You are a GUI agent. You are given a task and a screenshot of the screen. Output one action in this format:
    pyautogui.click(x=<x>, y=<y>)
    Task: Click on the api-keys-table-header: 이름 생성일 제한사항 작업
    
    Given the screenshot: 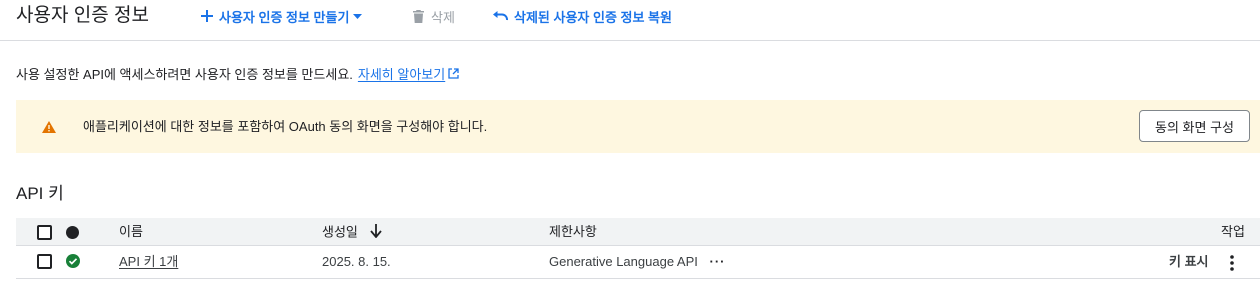 What is the action you would take?
    pyautogui.click(x=638, y=232)
    